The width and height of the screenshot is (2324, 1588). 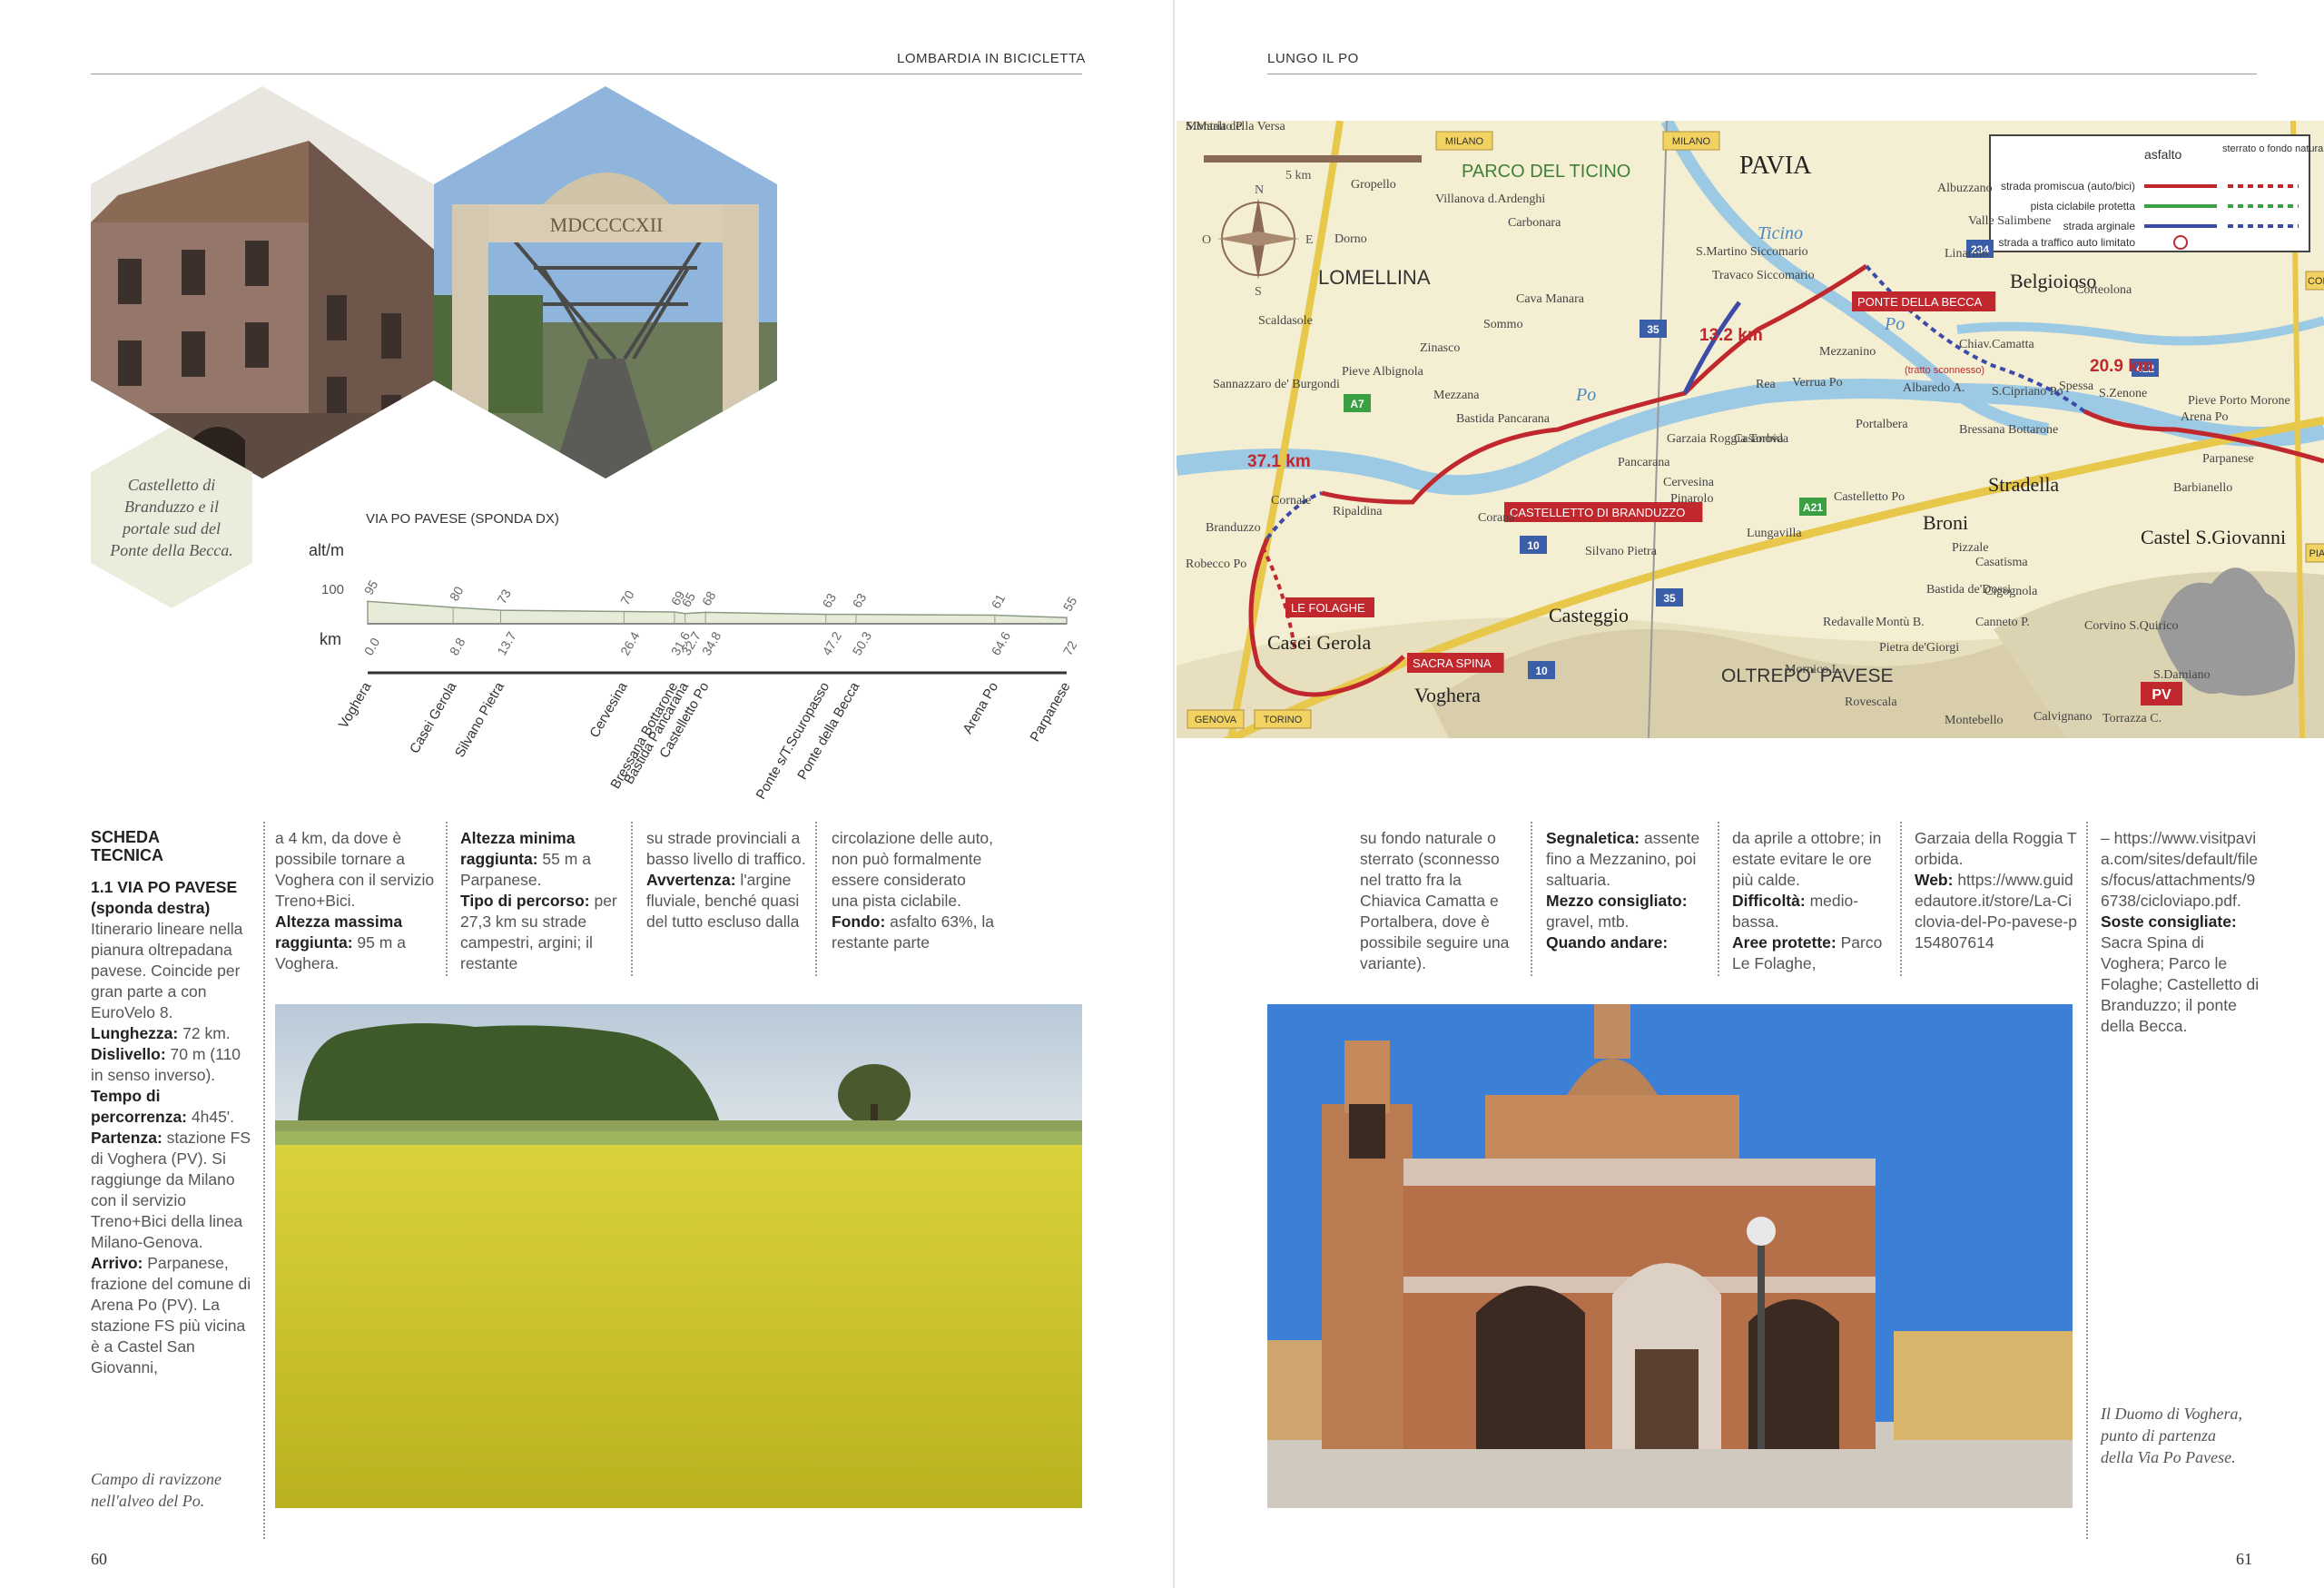 I want to click on map-edge-label: PIACENZA, so click(x=2316, y=553).